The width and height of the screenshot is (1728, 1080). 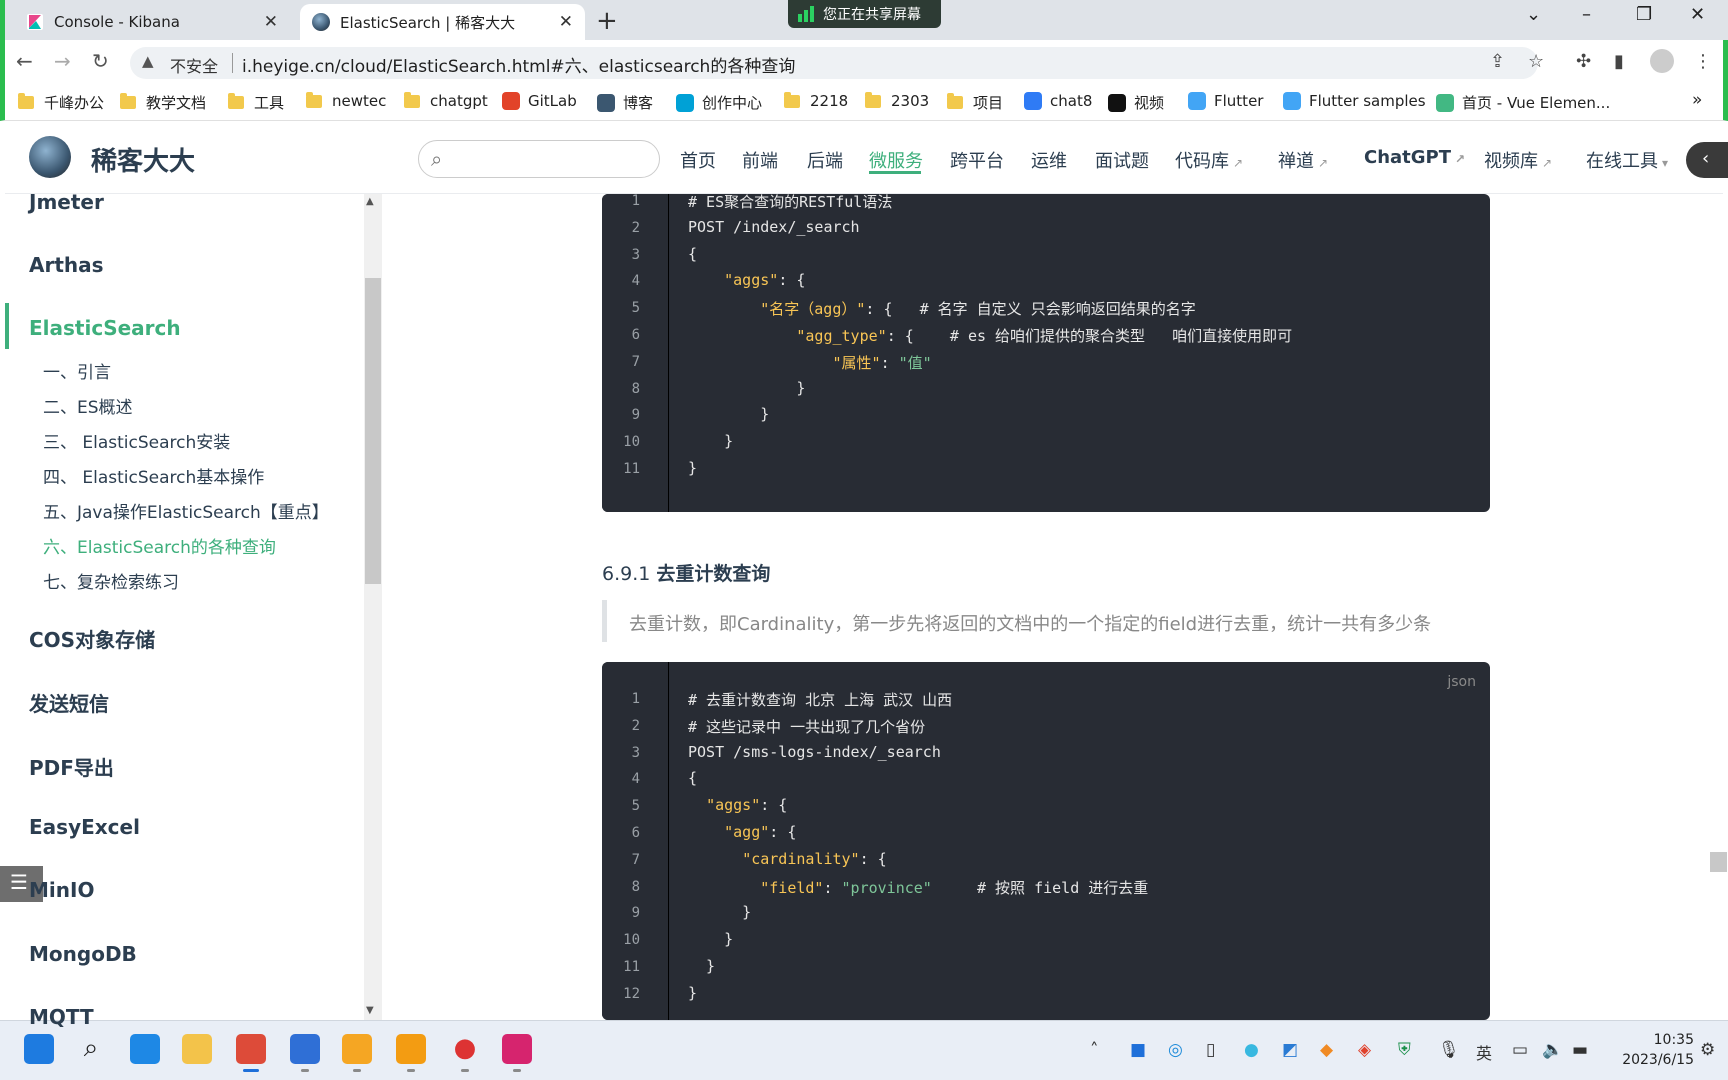 What do you see at coordinates (61, 102) in the screenshot?
I see `bookmark-item: 千峰办公` at bounding box center [61, 102].